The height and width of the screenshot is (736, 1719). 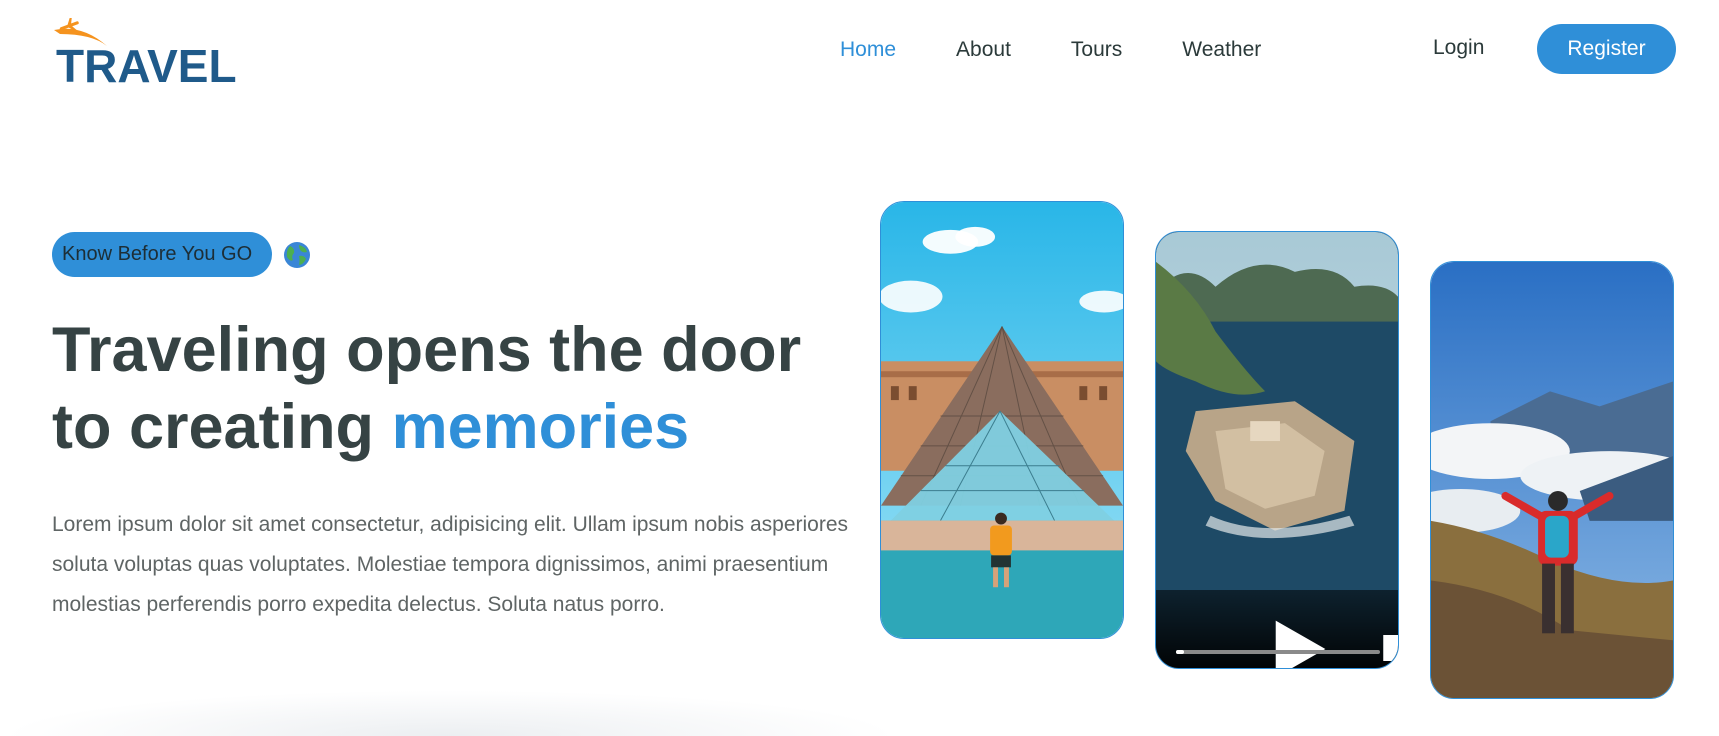 I want to click on nav-tours: Tours, so click(x=1096, y=50).